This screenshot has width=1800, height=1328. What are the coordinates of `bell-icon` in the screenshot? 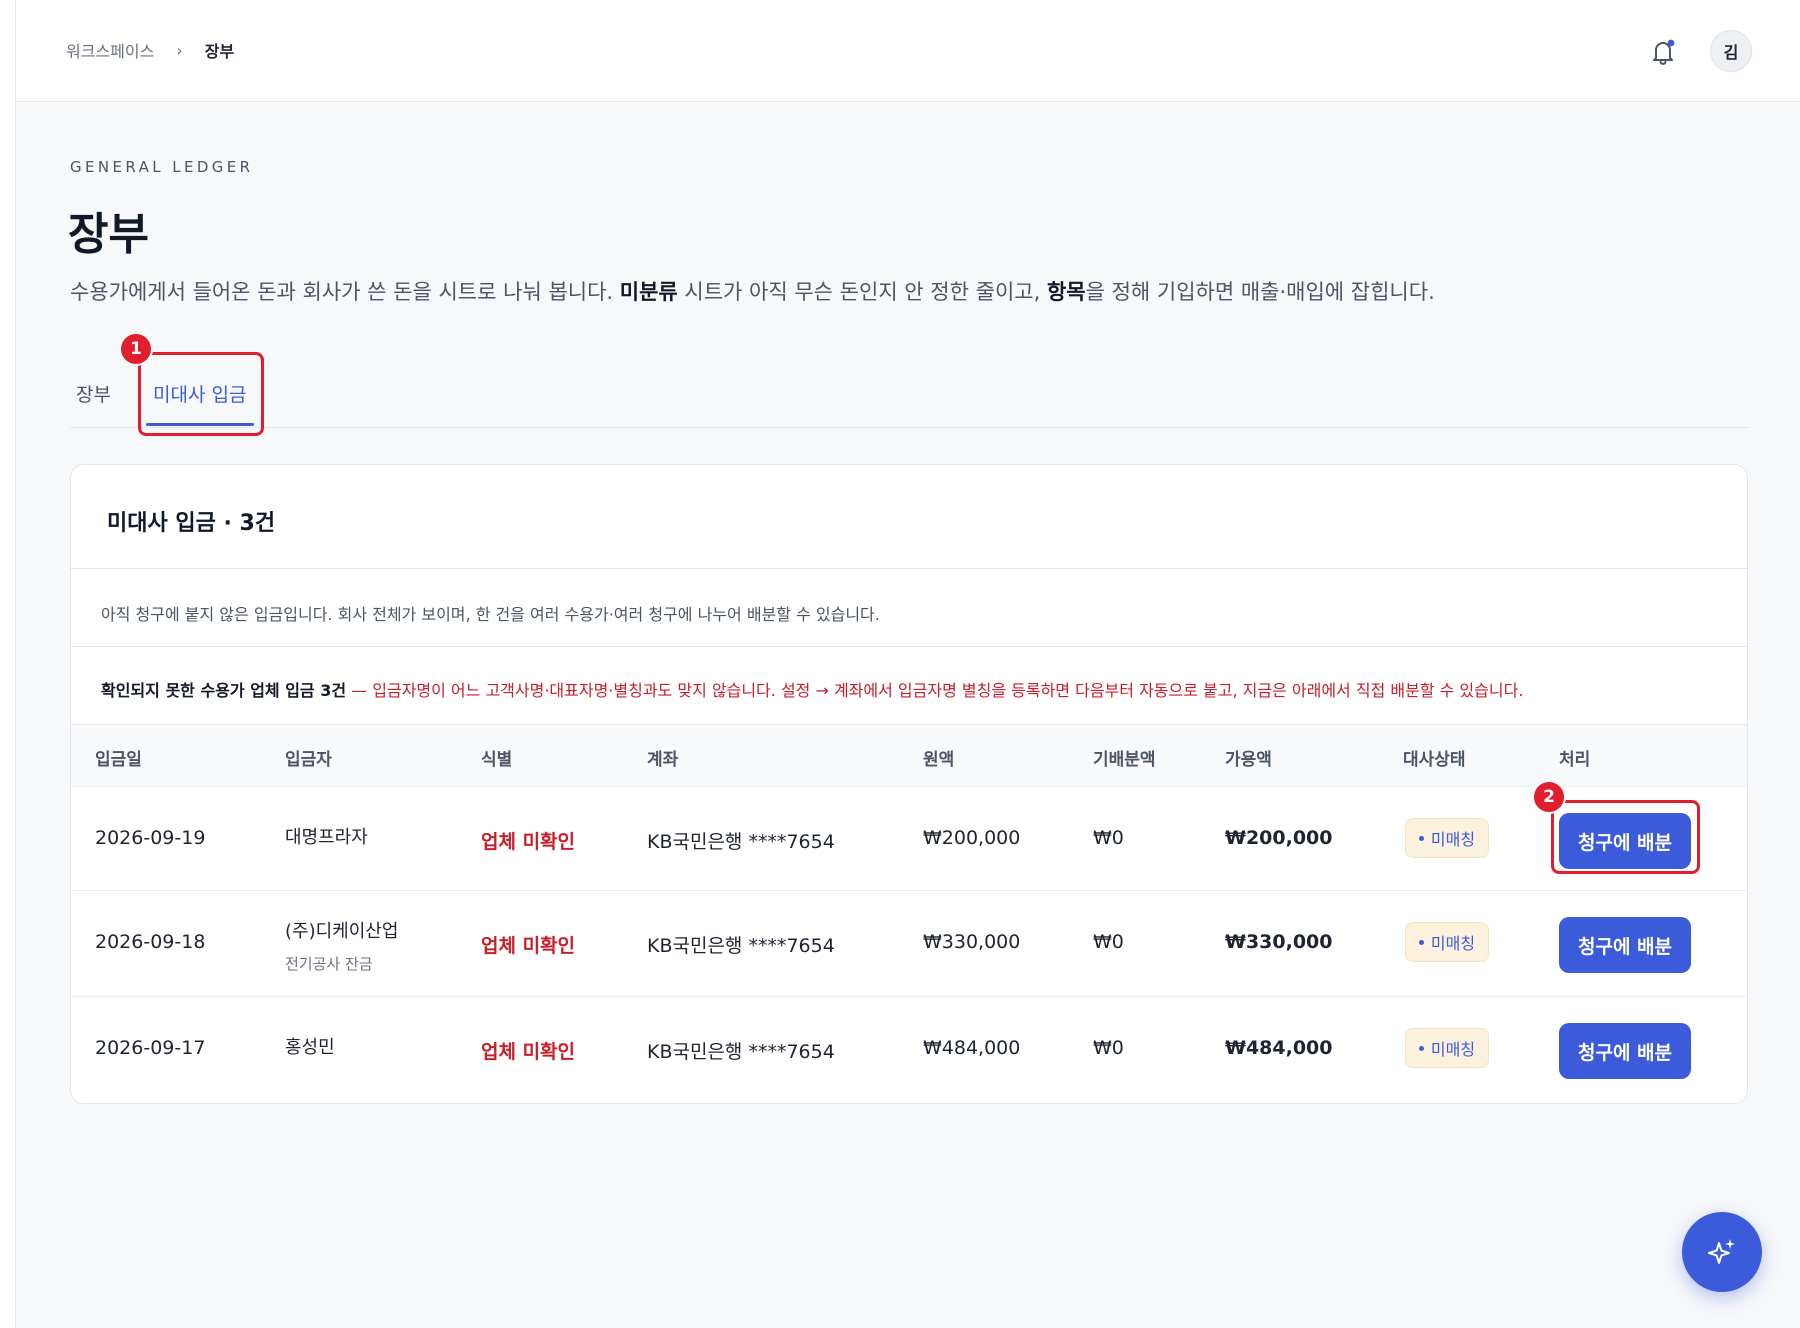 It's located at (1664, 52).